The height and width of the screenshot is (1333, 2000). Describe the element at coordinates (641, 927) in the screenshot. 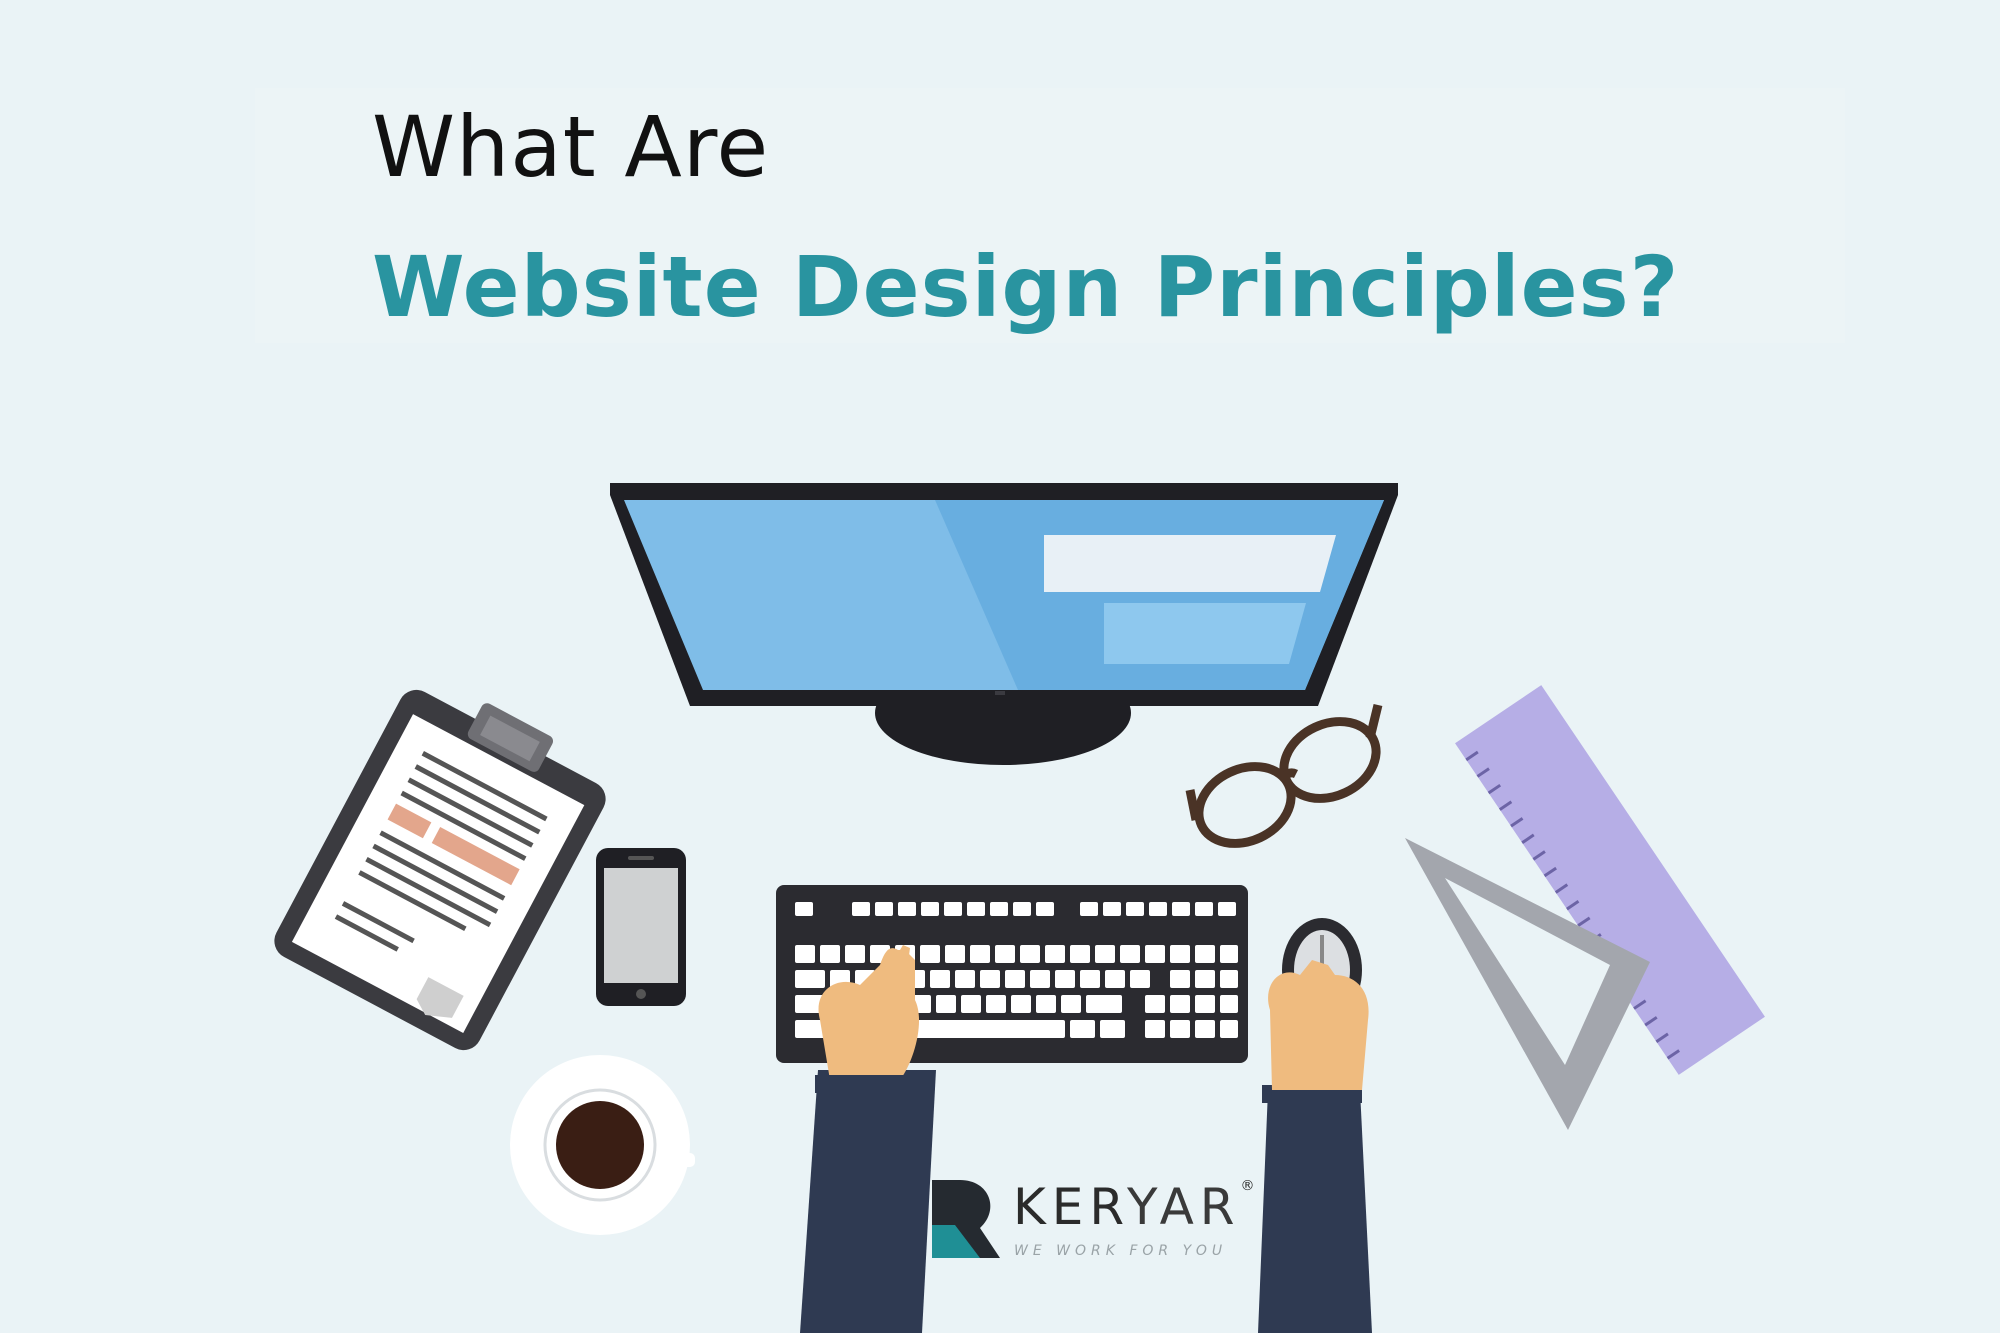

I see `smartphone-icon` at that location.